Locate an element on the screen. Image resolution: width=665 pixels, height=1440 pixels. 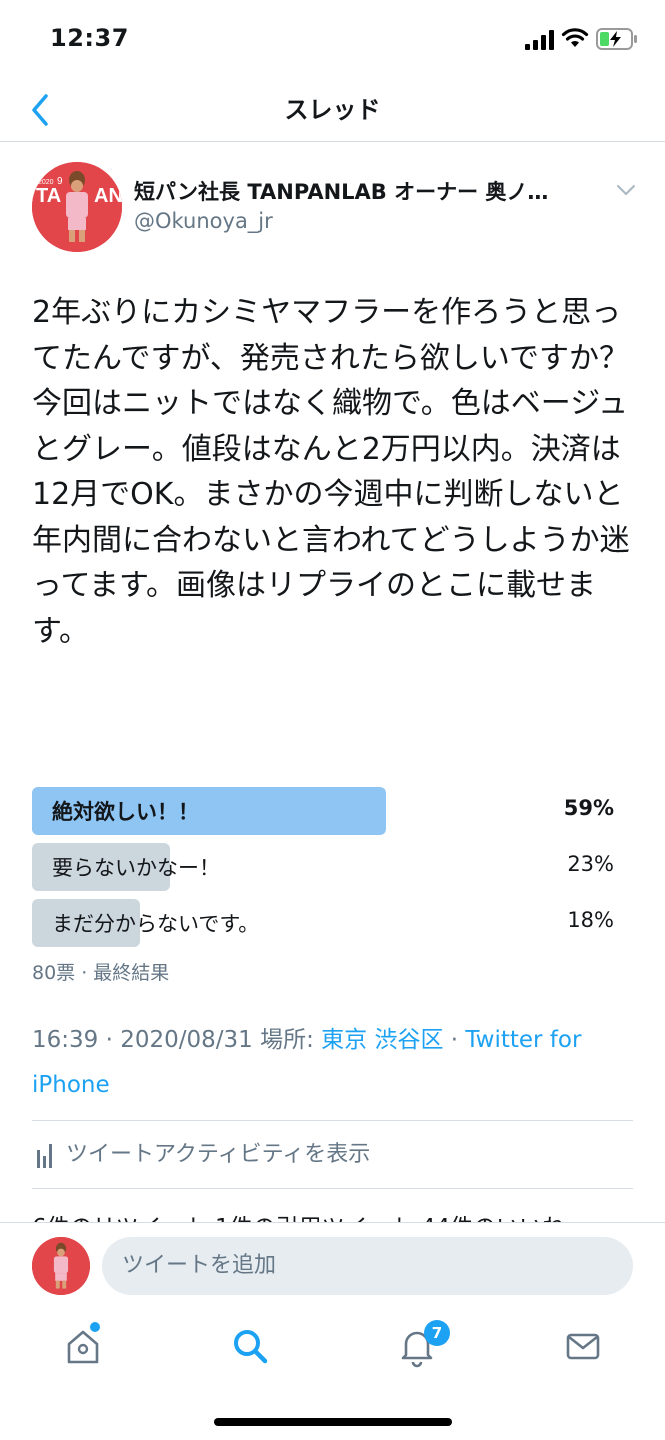
messages-mail-icon is located at coordinates (583, 1346).